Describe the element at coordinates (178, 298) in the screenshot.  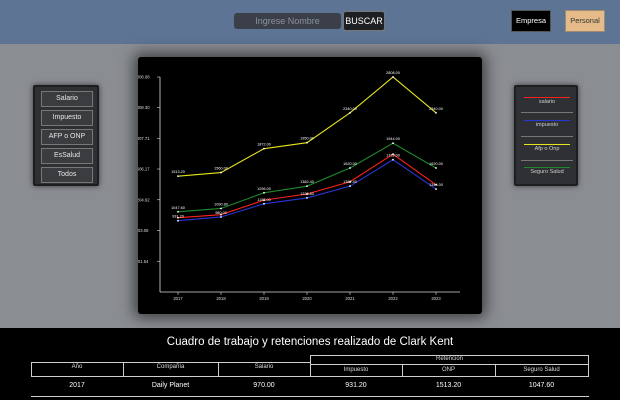
I see `x-tick-label: 2017` at that location.